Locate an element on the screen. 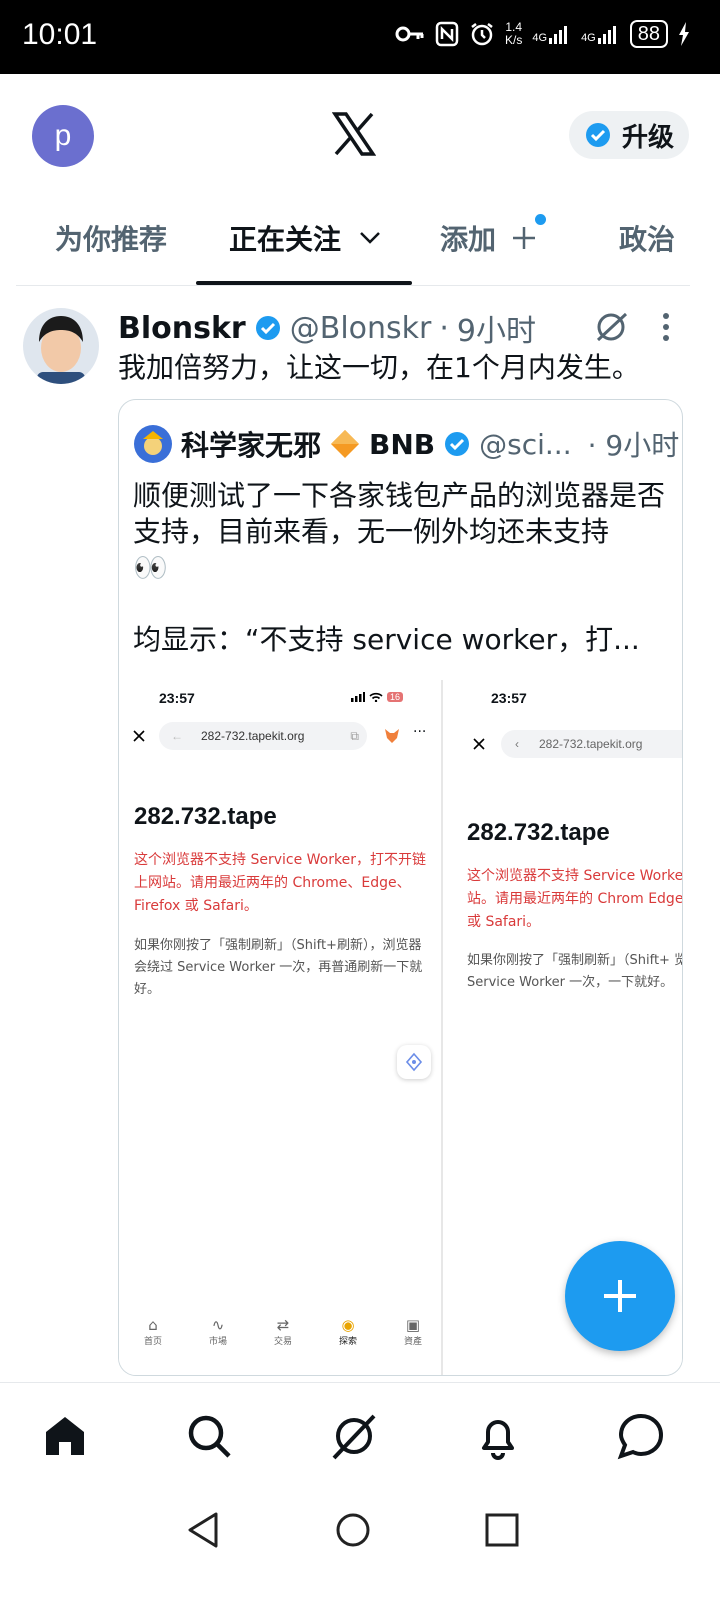 The image size is (720, 1600). chevron-down-icon is located at coordinates (370, 238).